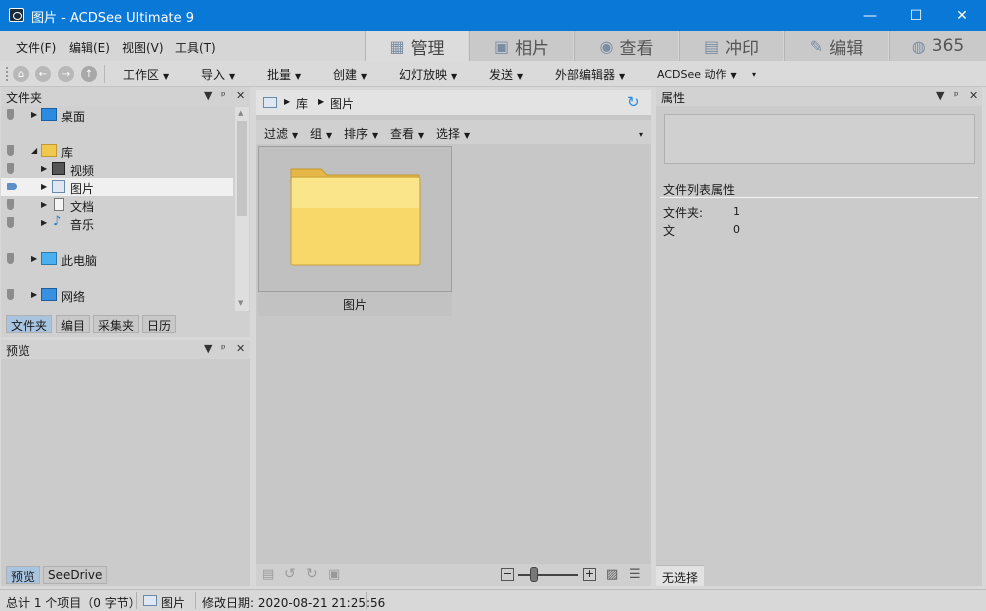  What do you see at coordinates (117, 259) in the screenshot?
I see `tree-item-this-pc: ▶ 此电脑` at bounding box center [117, 259].